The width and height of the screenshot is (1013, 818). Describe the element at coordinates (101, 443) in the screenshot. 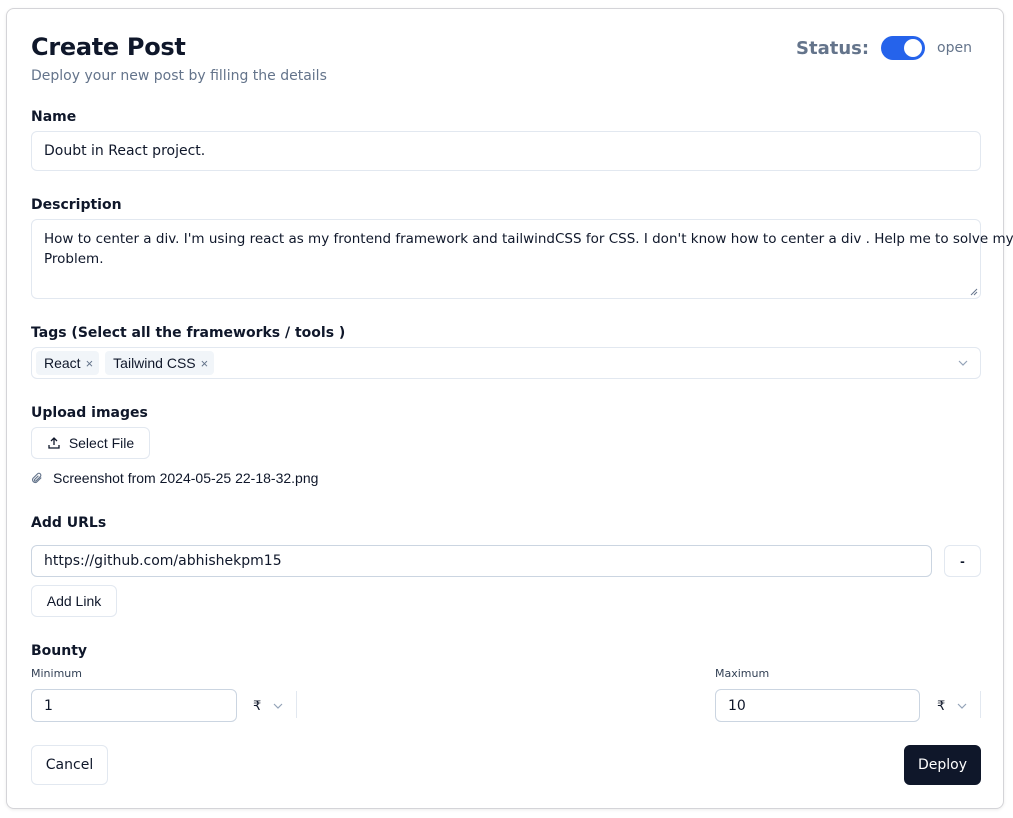

I see `select-file-label: Select File` at that location.